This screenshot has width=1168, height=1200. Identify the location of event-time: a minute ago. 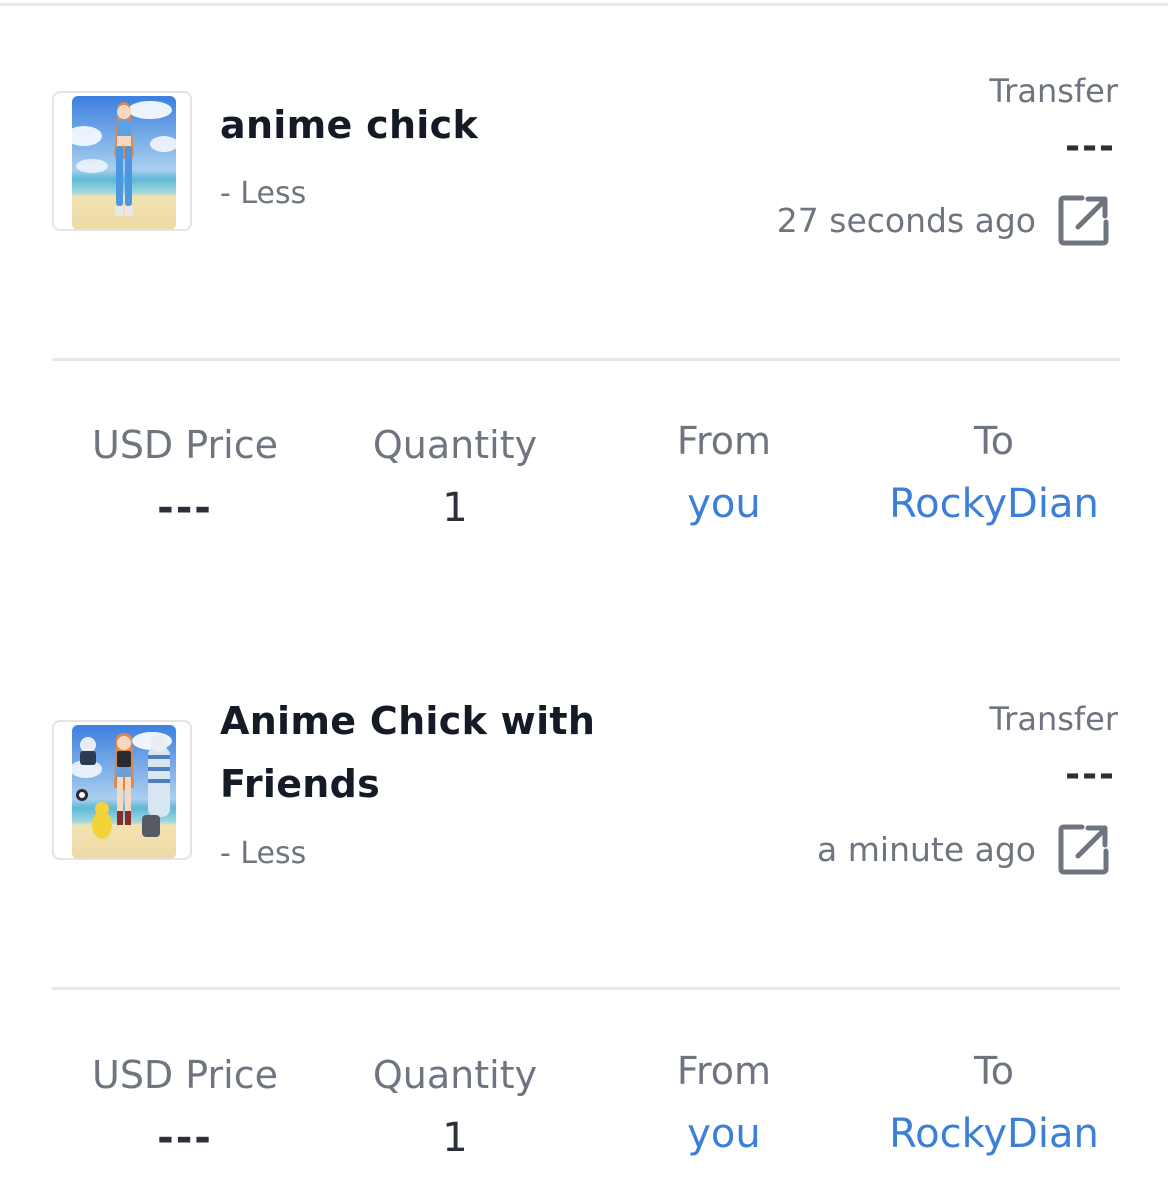
(926, 849).